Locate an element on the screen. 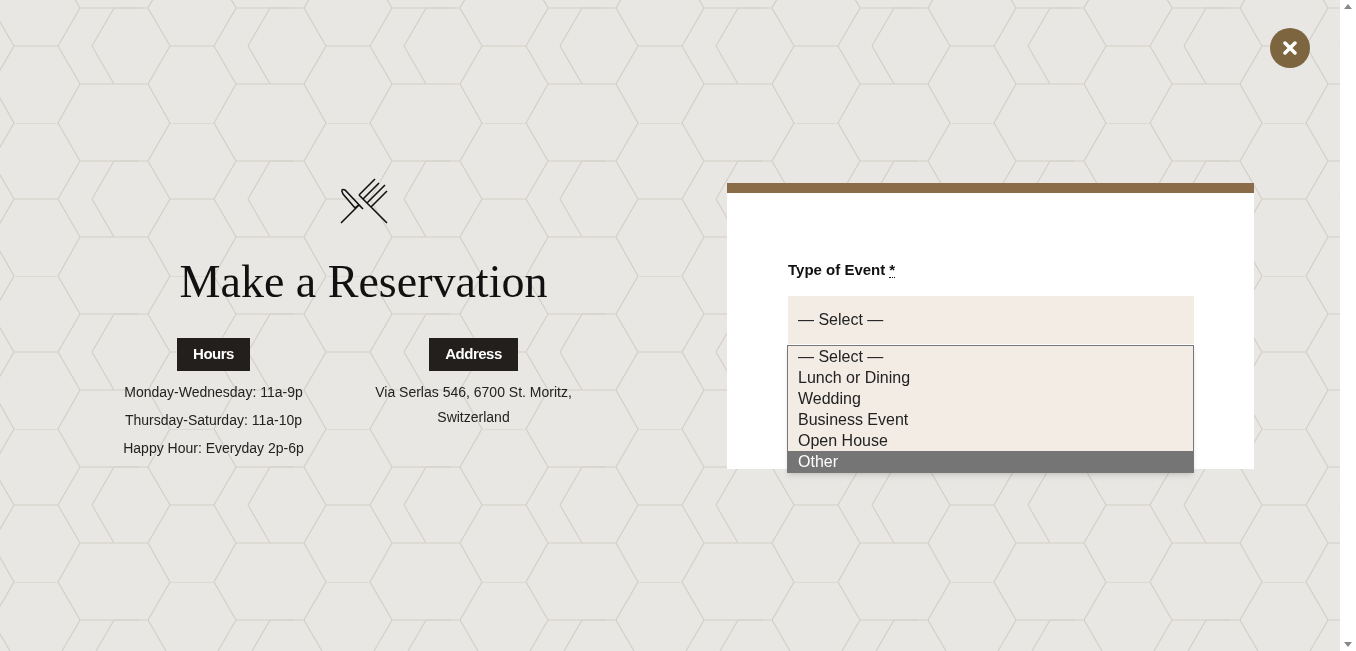 Image resolution: width=1356 pixels, height=651 pixels. page-title: Make a Reservation is located at coordinates (363, 282).